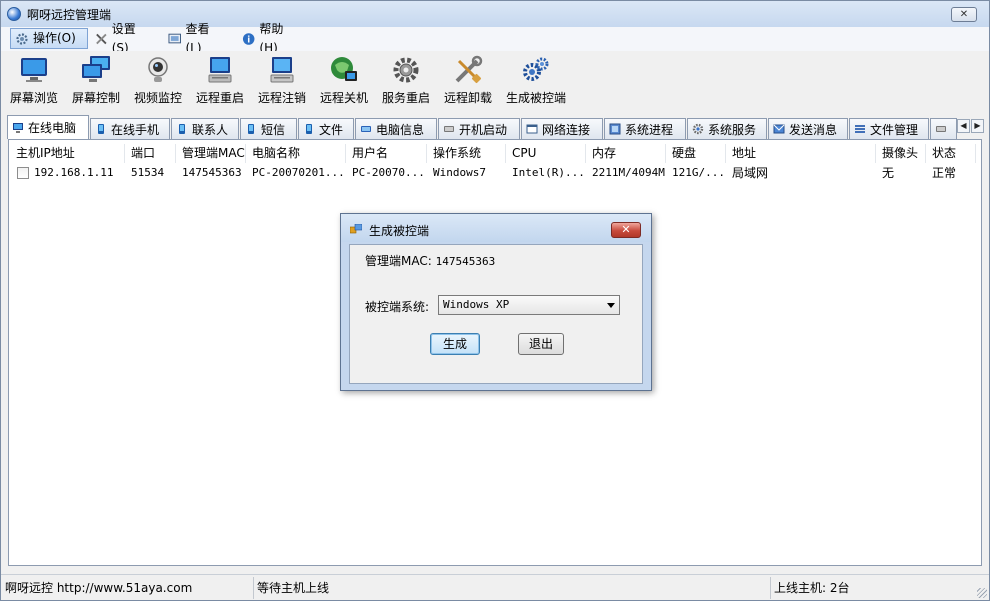 Image resolution: width=990 pixels, height=601 pixels. I want to click on tab-network-connections: 网络连接, so click(562, 128).